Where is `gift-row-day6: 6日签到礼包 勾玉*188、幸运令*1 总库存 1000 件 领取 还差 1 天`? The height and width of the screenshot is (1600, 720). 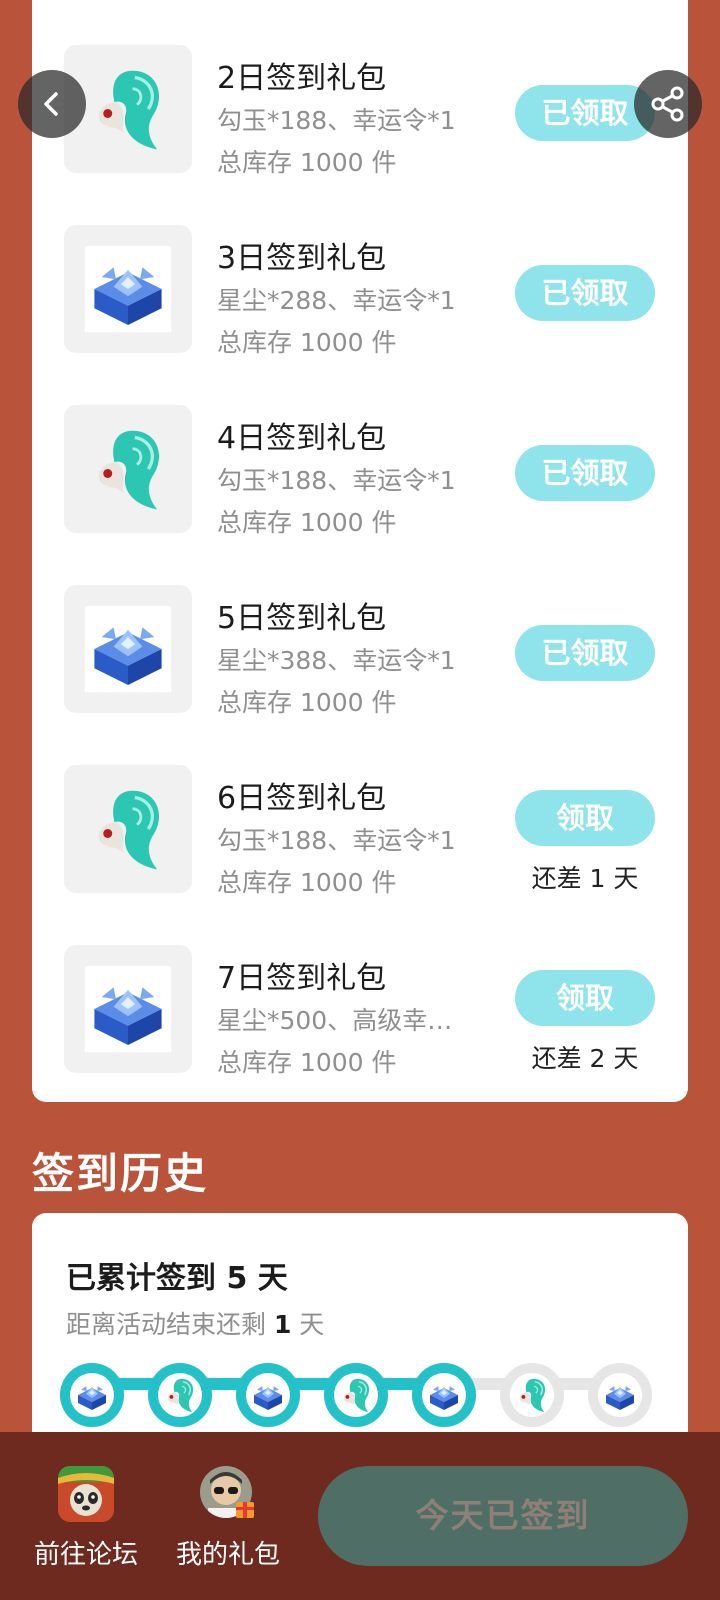
gift-row-day6: 6日签到礼包 勾玉*188、幸运令*1 总库存 1000 件 领取 还差 1 天 is located at coordinates (360, 831).